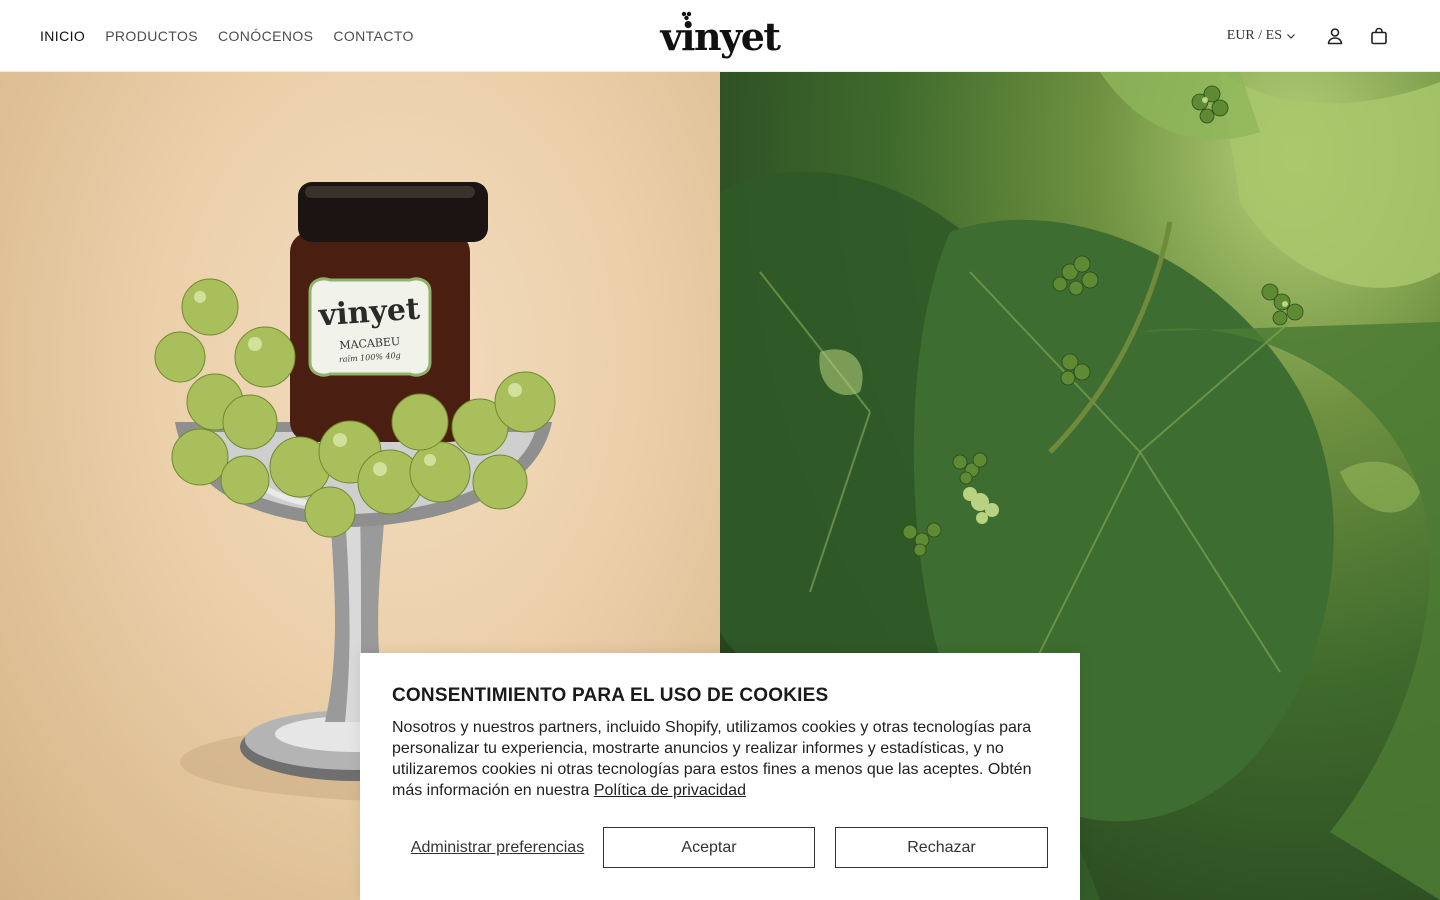 Image resolution: width=1440 pixels, height=900 pixels. I want to click on accept-cookies-button: Aceptar, so click(709, 847).